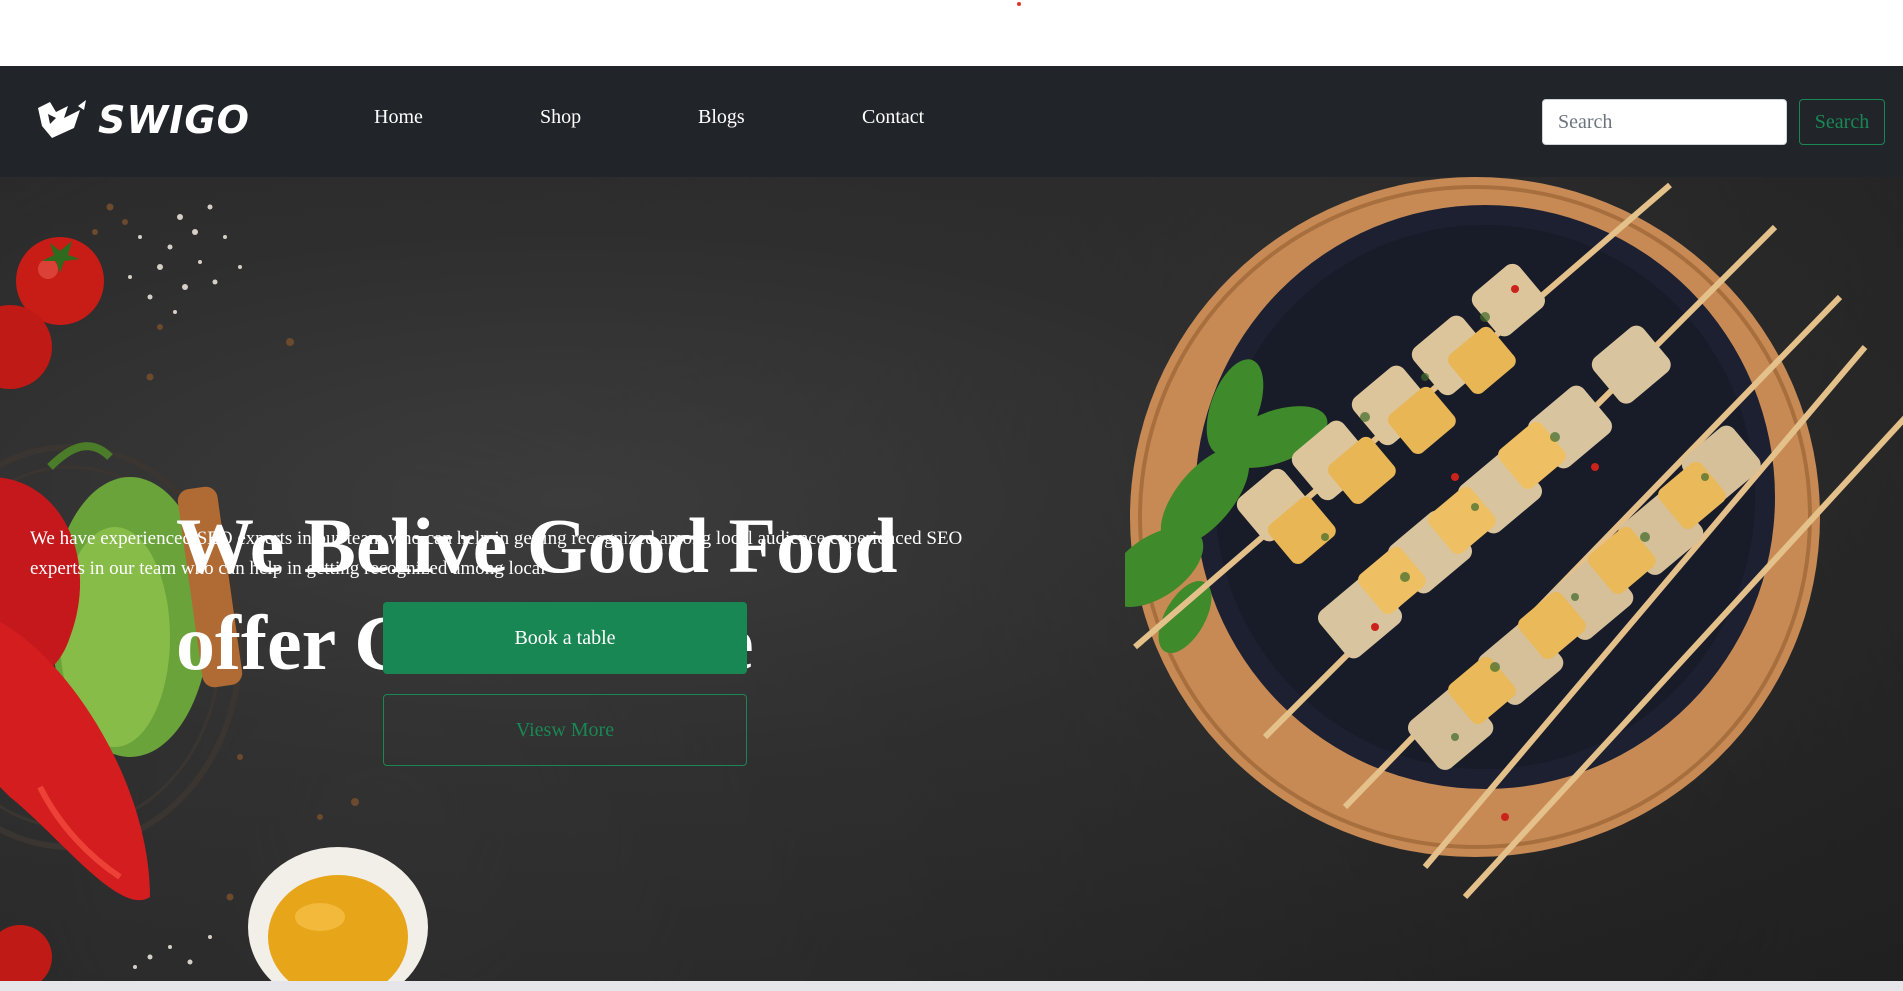 Image resolution: width=1903 pixels, height=991 pixels. What do you see at coordinates (398, 117) in the screenshot?
I see `nav-home-link: Home` at bounding box center [398, 117].